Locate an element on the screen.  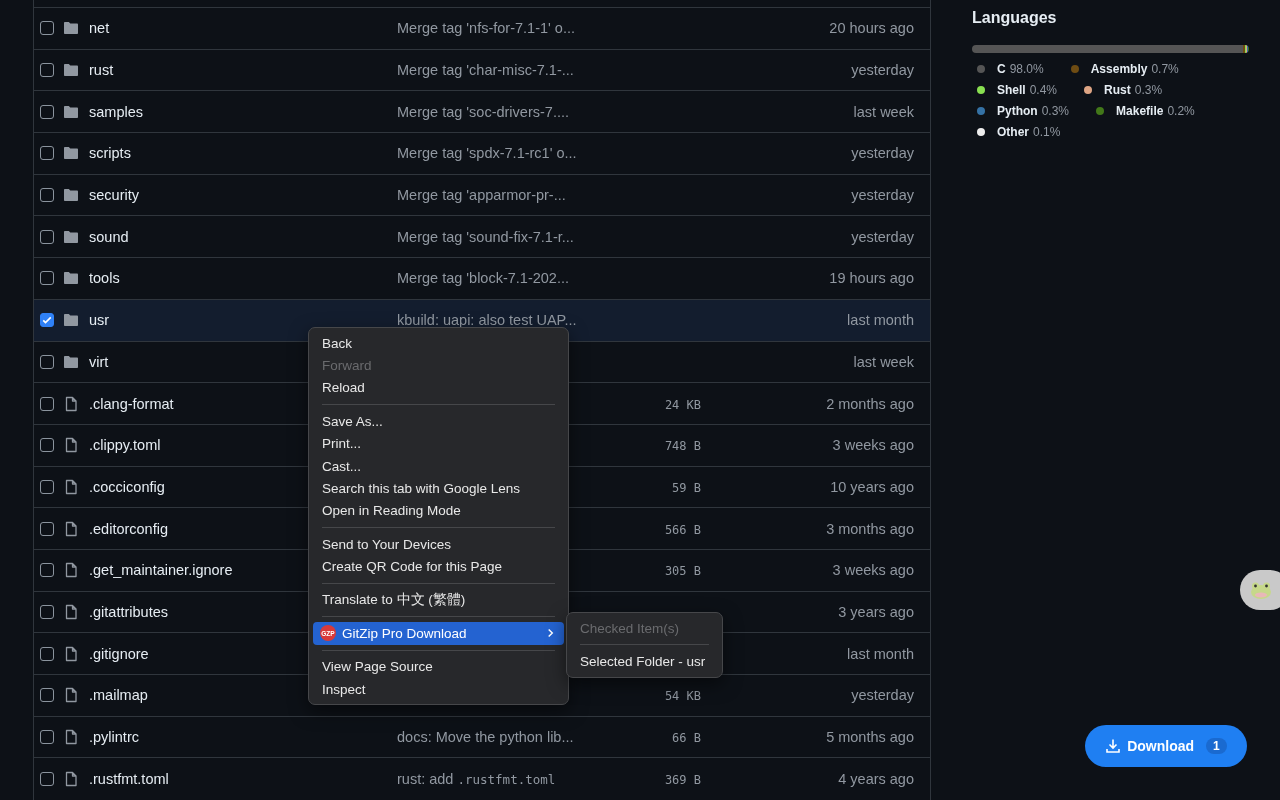
language-name: Rust is located at coordinates (1117, 90).